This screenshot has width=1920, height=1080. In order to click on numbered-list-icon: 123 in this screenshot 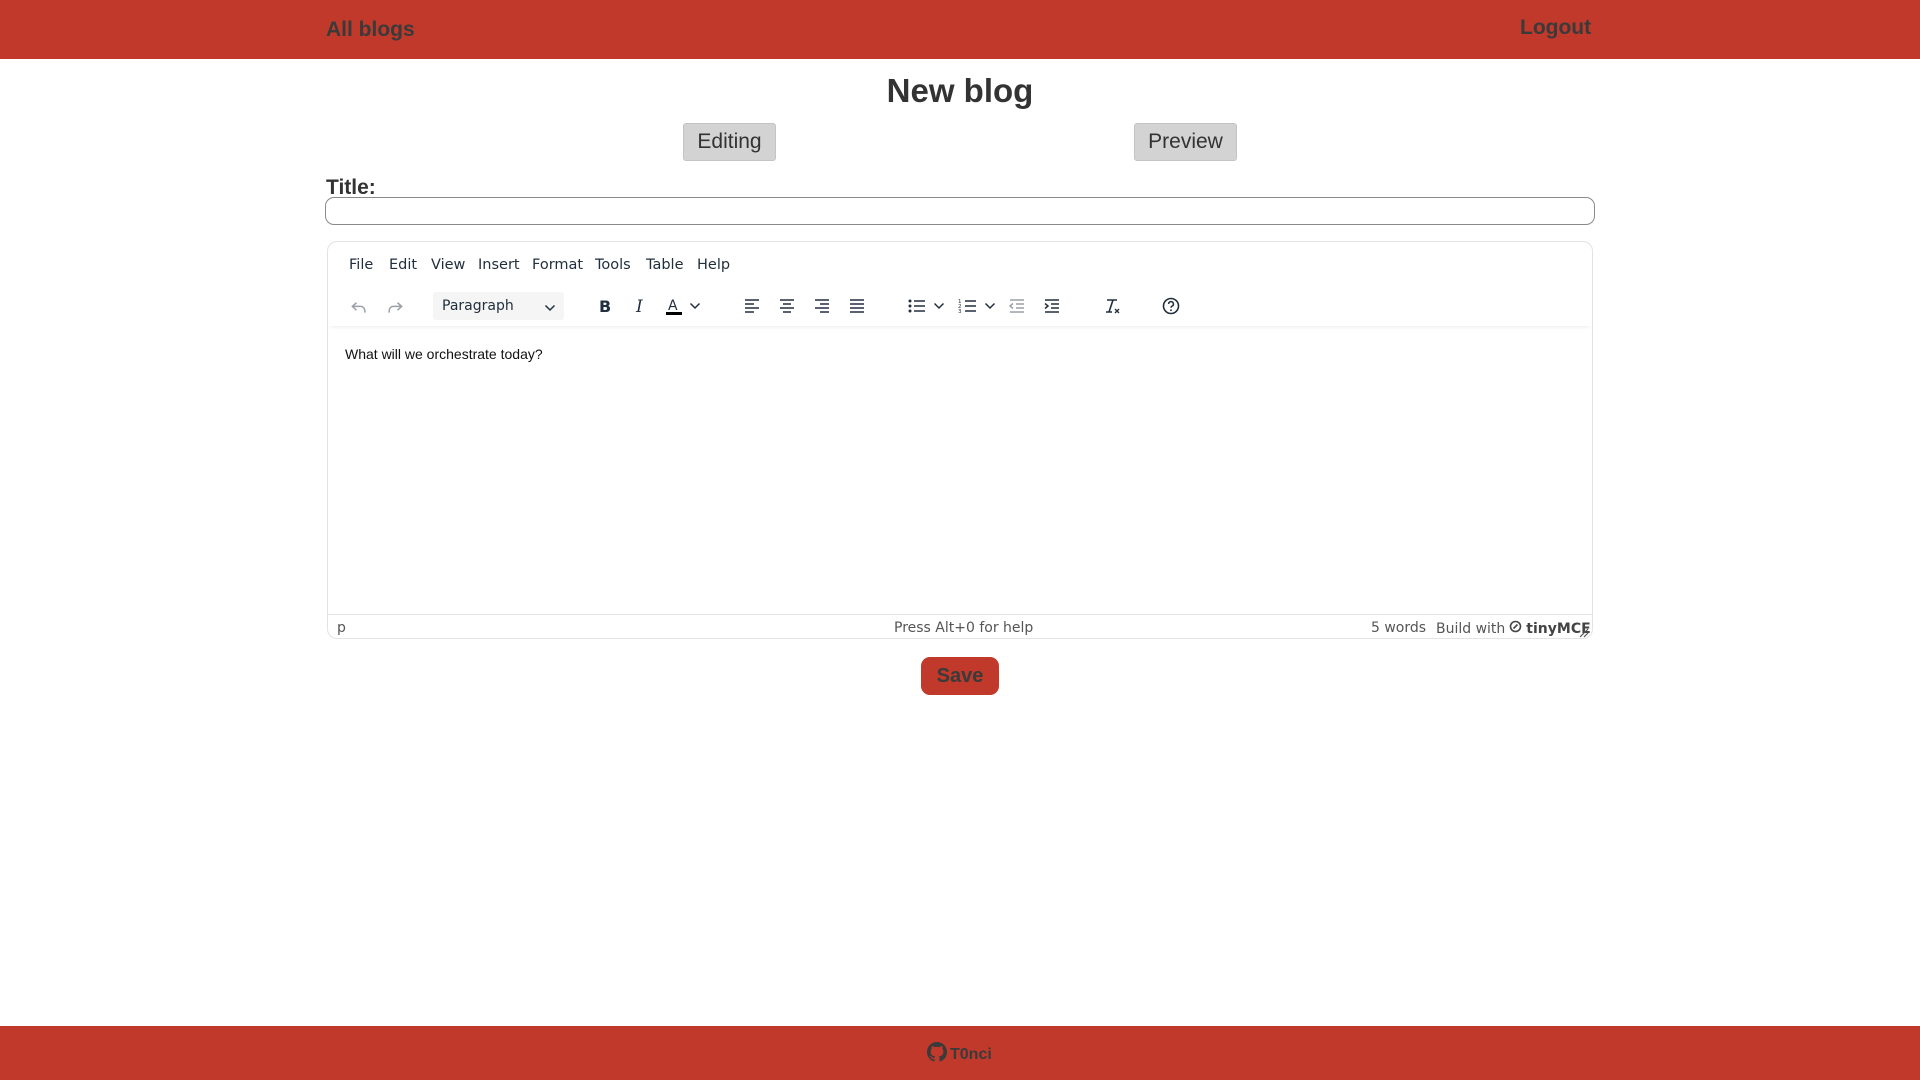, I will do `click(968, 306)`.